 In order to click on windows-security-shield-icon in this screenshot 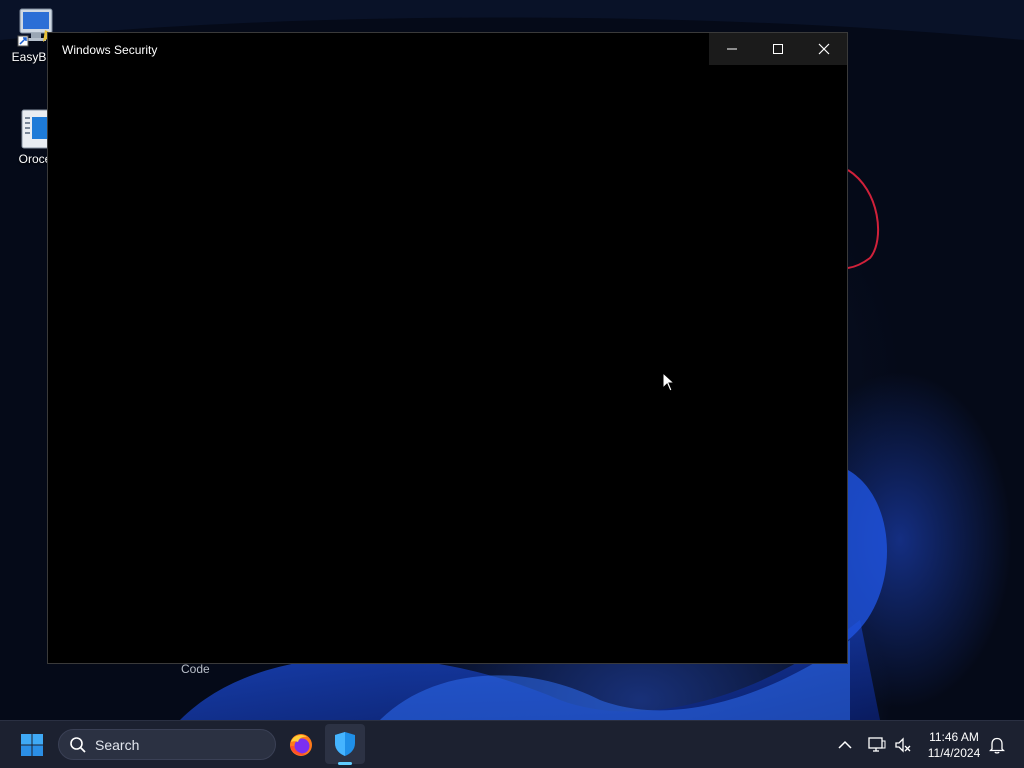, I will do `click(345, 744)`.